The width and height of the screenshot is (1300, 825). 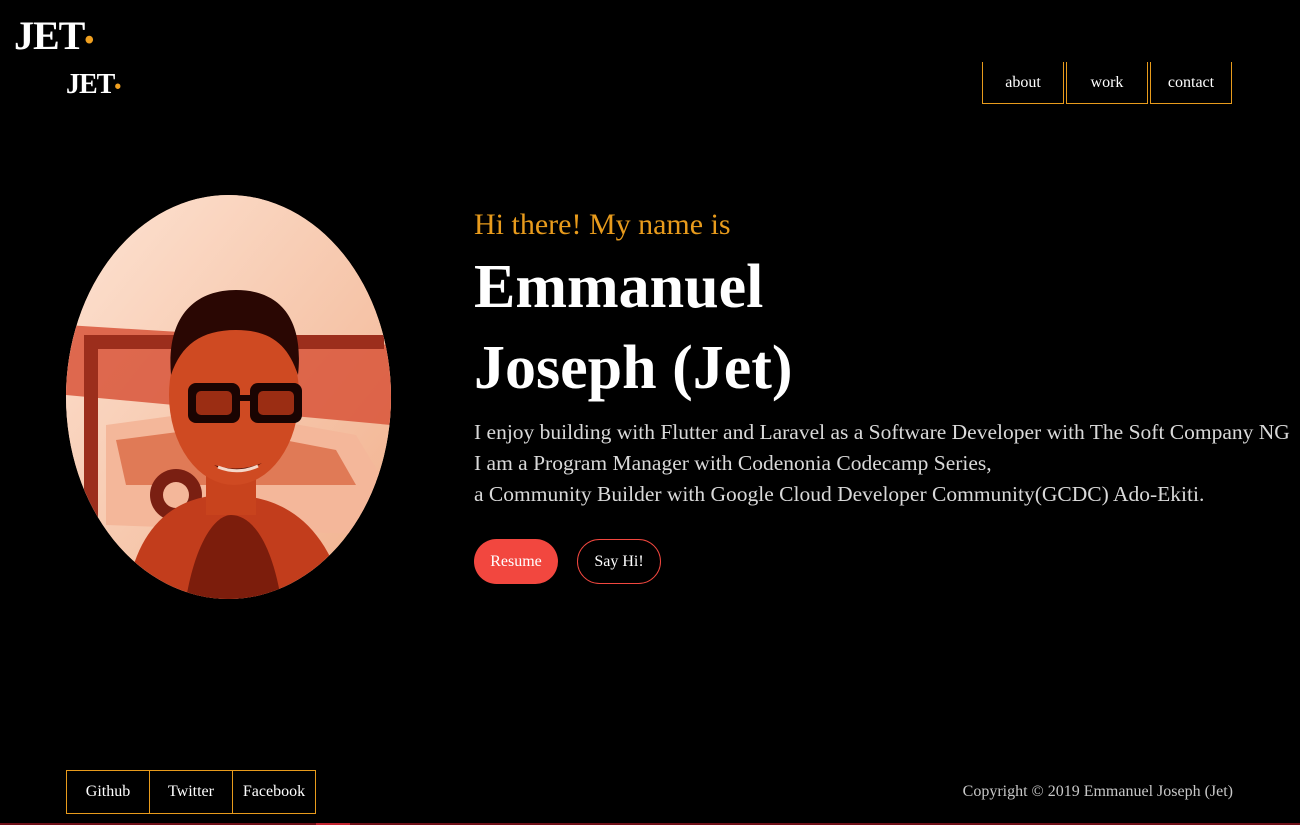 I want to click on top-nav: about work contact, so click(x=1107, y=83).